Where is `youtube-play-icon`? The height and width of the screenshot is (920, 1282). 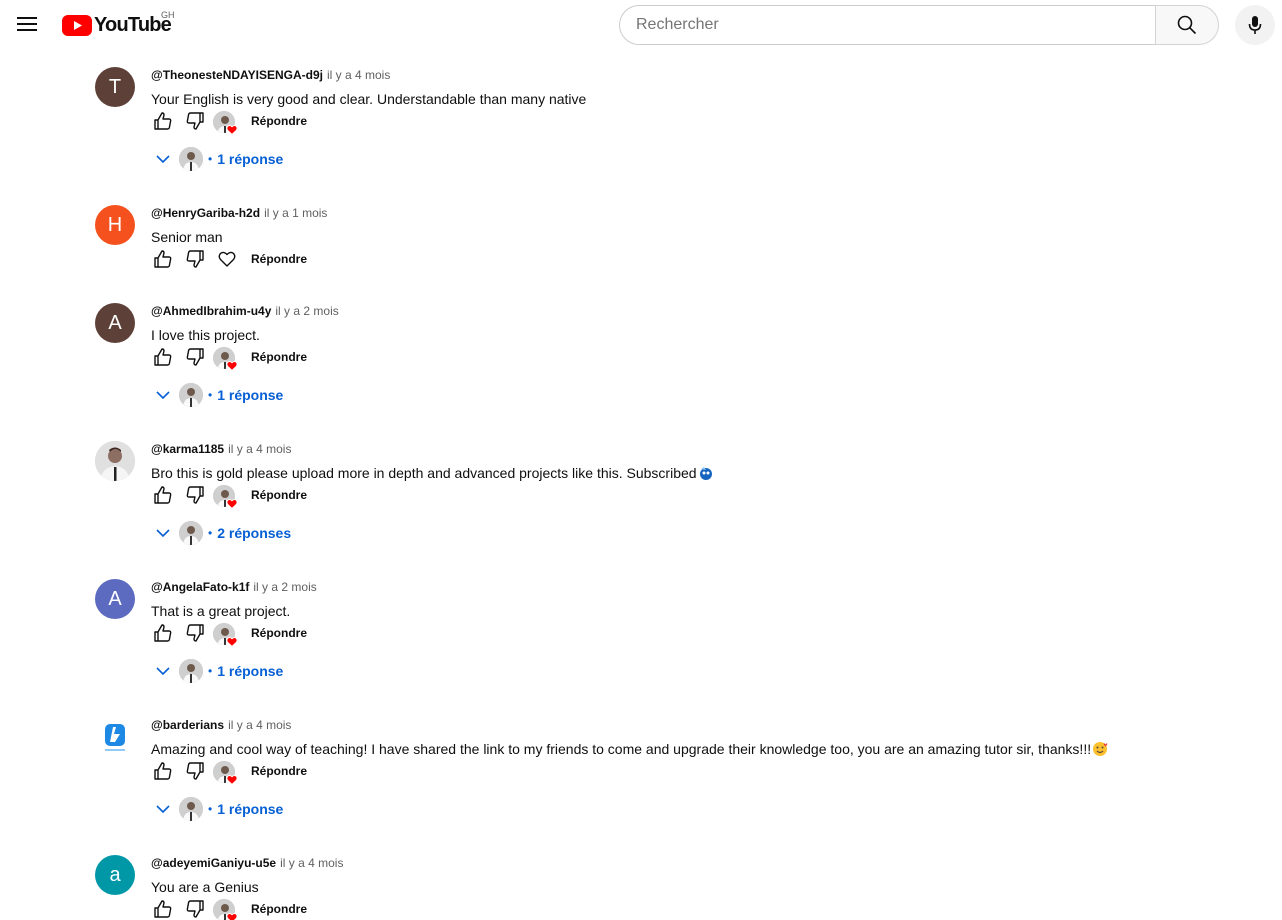 youtube-play-icon is located at coordinates (77, 25).